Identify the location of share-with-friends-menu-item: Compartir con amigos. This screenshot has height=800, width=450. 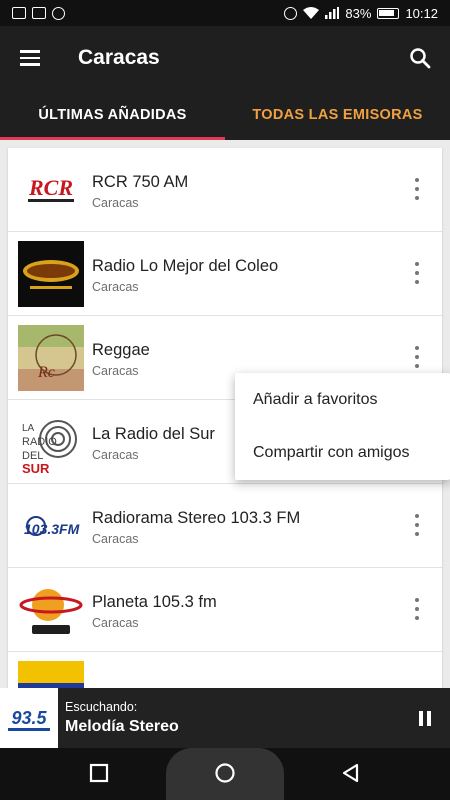
(342, 452).